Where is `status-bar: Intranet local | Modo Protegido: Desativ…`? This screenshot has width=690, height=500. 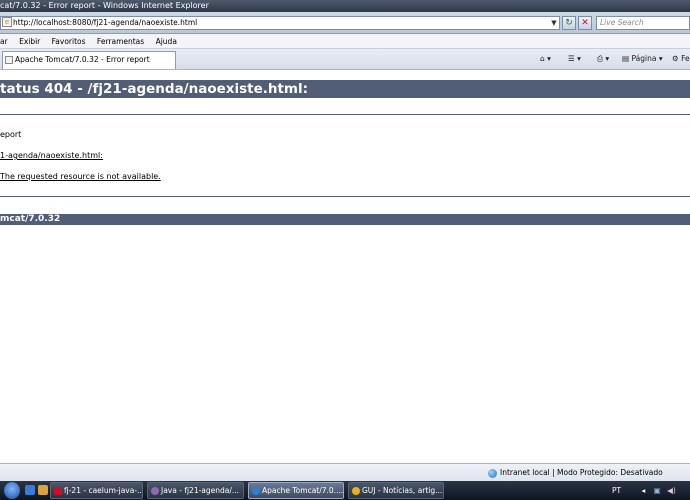
status-bar: Intranet local | Modo Protegido: Desativ… is located at coordinates (345, 472).